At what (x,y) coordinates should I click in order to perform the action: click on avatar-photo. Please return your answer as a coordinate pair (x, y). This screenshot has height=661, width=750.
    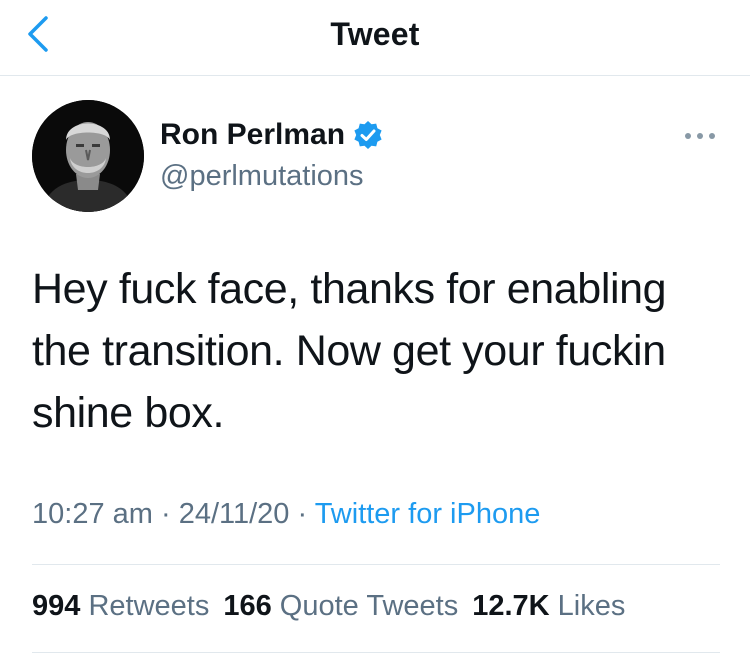
    Looking at the image, I should click on (88, 156).